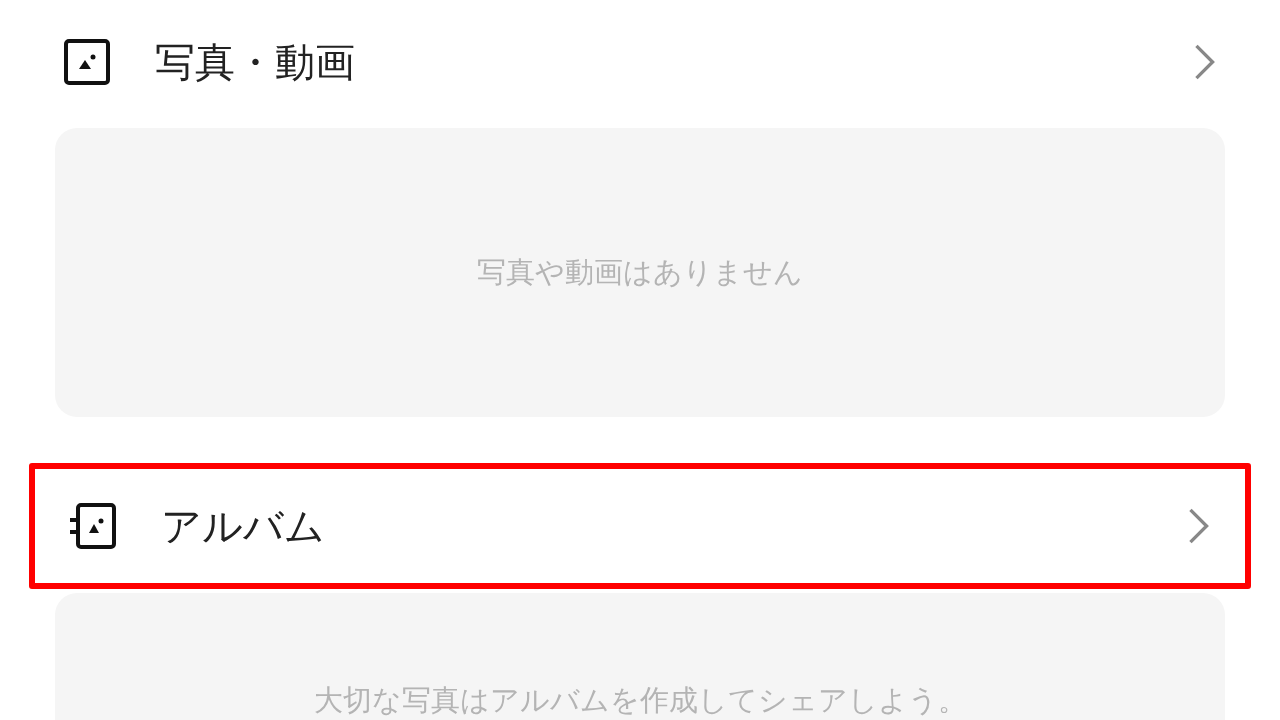 The width and height of the screenshot is (1280, 720). I want to click on image-icon, so click(87, 62).